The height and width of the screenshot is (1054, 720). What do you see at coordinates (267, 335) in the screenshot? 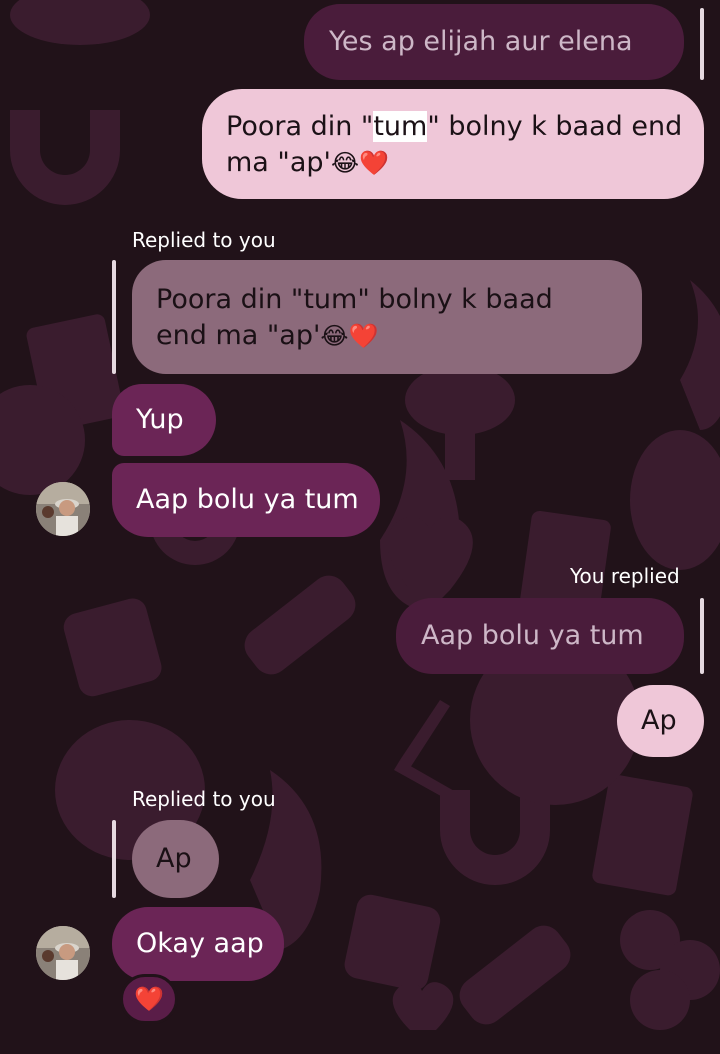
I see `quote-line-2: end ma "ap'😂❤️` at bounding box center [267, 335].